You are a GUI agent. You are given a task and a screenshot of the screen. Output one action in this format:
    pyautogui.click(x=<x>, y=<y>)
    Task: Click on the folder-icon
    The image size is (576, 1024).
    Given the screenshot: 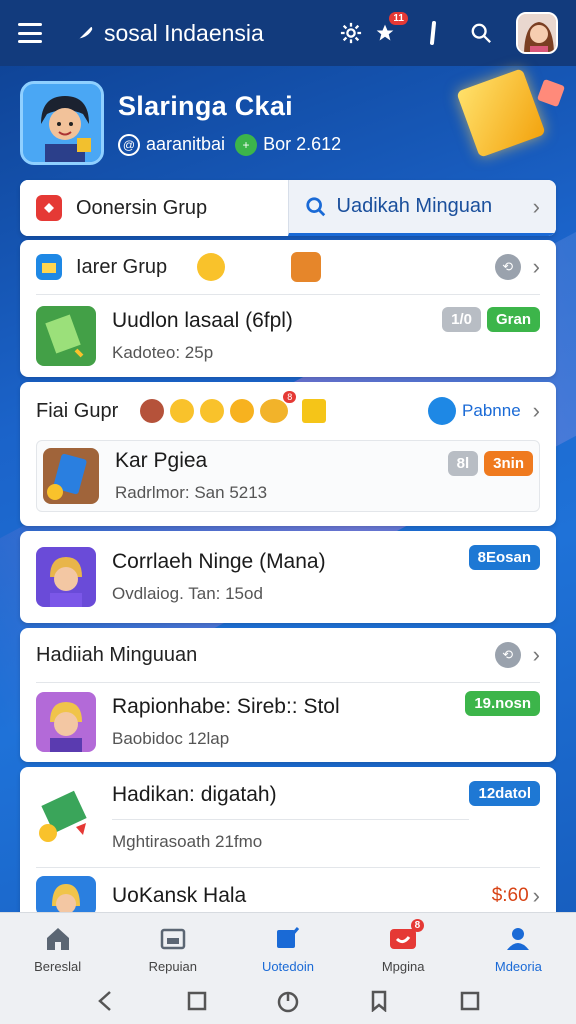 What is the action you would take?
    pyautogui.click(x=49, y=267)
    